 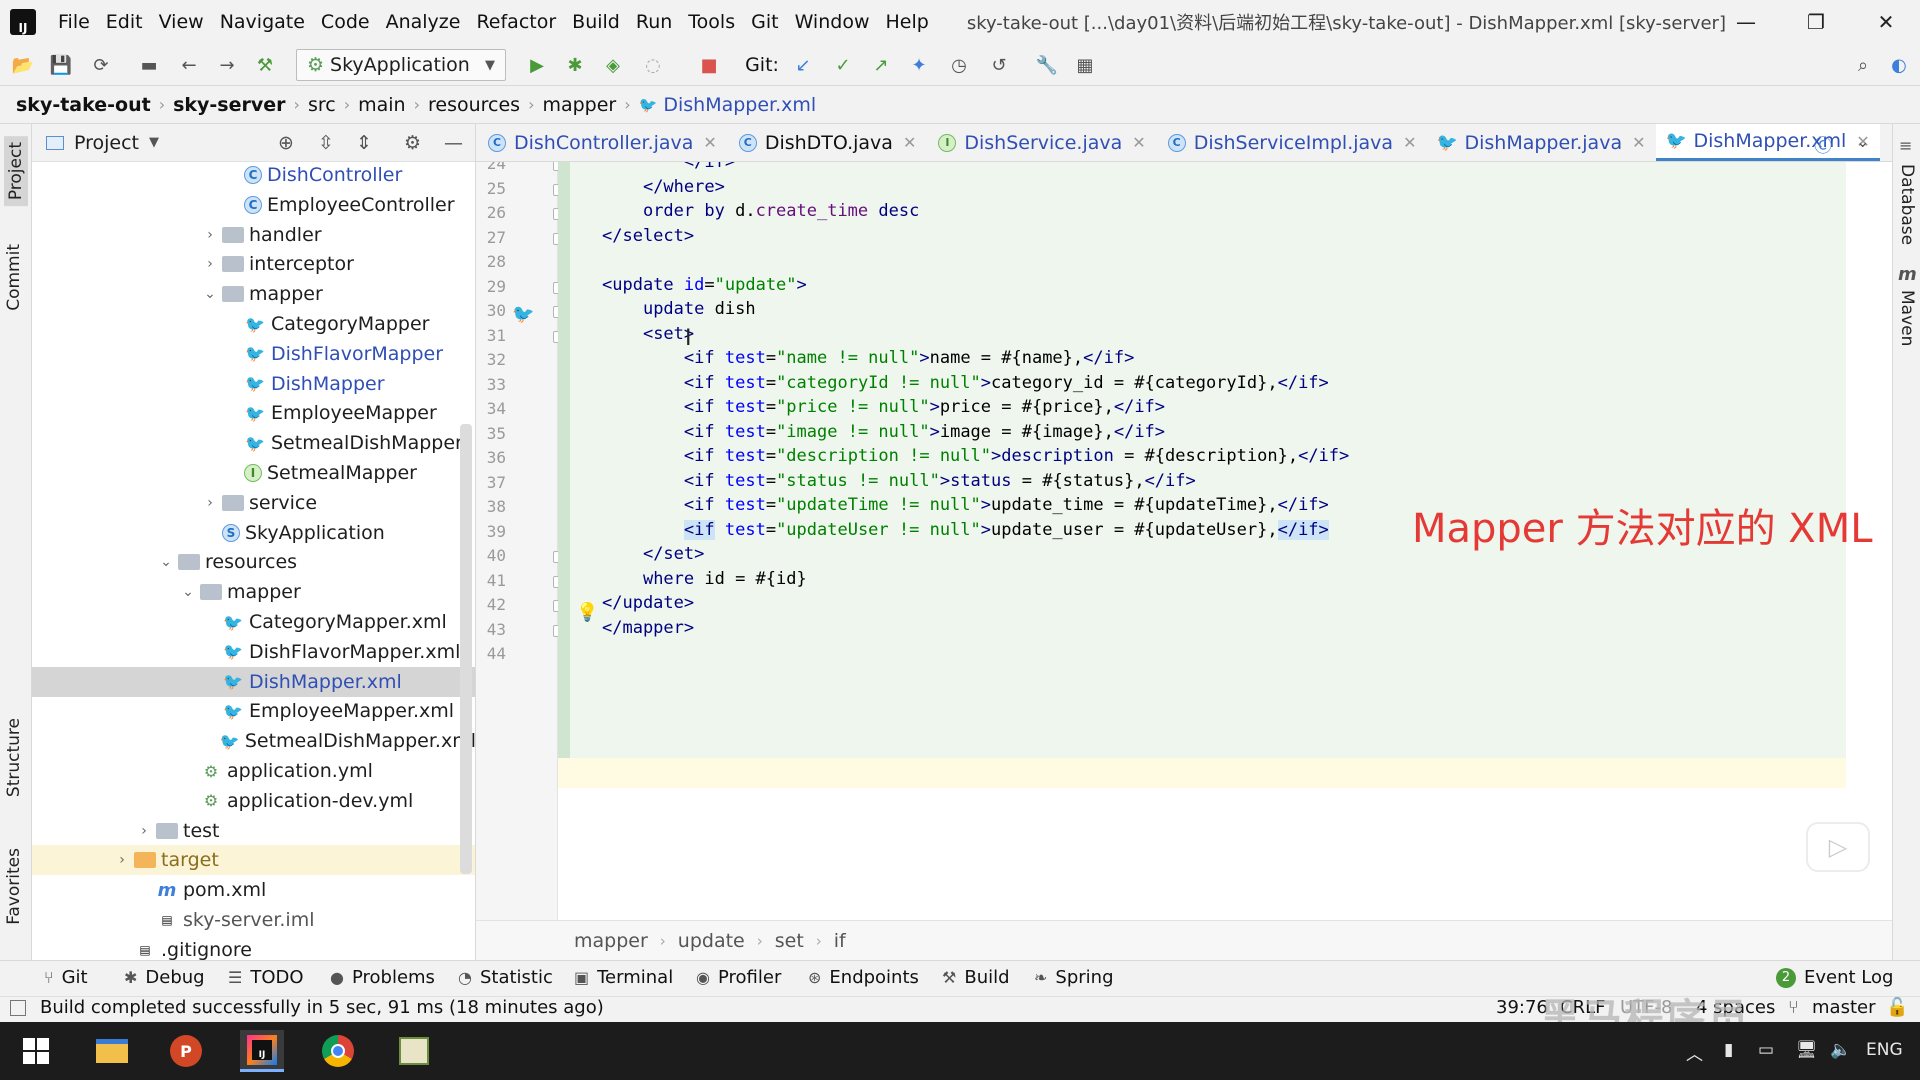 I want to click on file-explorer-icon, so click(x=112, y=1051).